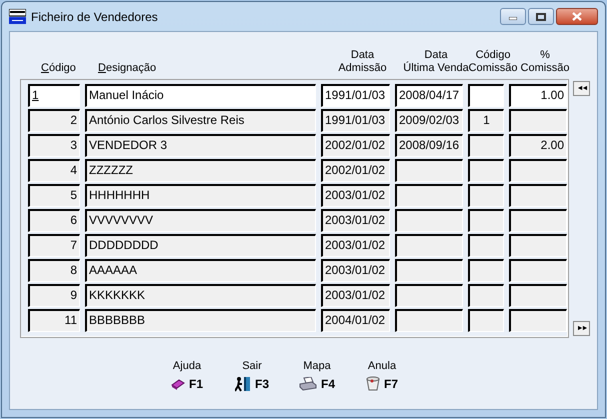 The width and height of the screenshot is (607, 419). Describe the element at coordinates (252, 375) in the screenshot. I see `function-key-button: Sair F3` at that location.